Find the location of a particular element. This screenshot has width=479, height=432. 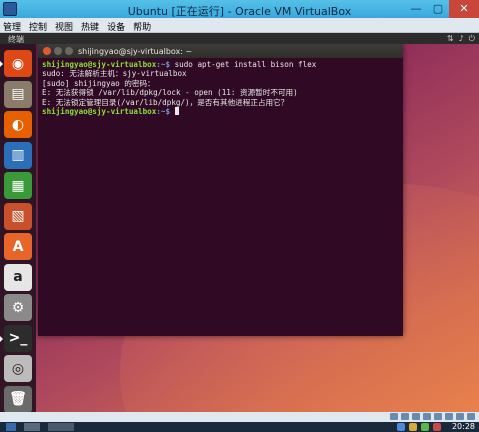

terminal-line: E: 无法锁定管理目录(/var/lib/dpkg/)，是否有其他进程正占用它？ is located at coordinates (220, 102).